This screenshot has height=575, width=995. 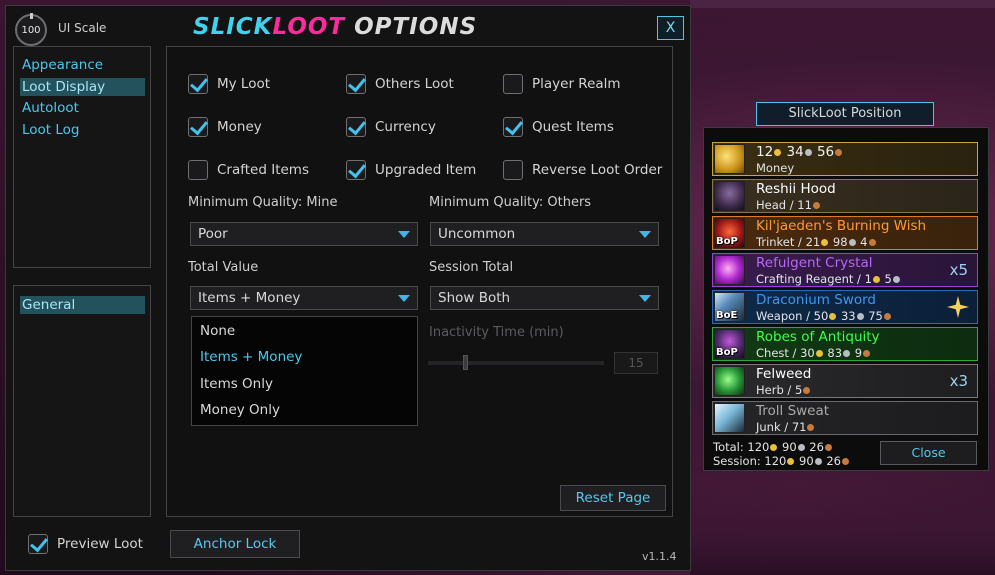 I want to click on upgraded-item-label: Upgraded Item, so click(x=426, y=170).